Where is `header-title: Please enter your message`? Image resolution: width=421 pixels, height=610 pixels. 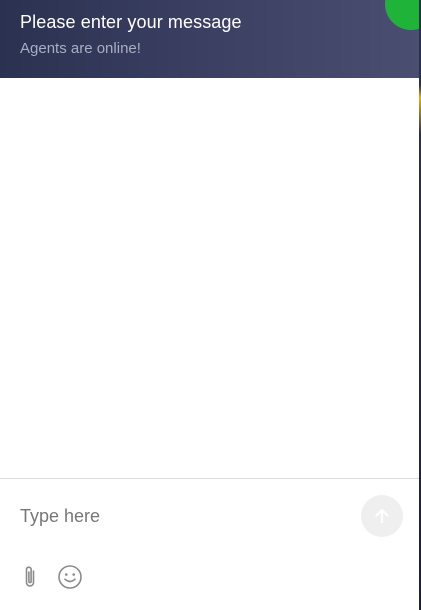
header-title: Please enter your message is located at coordinates (131, 22).